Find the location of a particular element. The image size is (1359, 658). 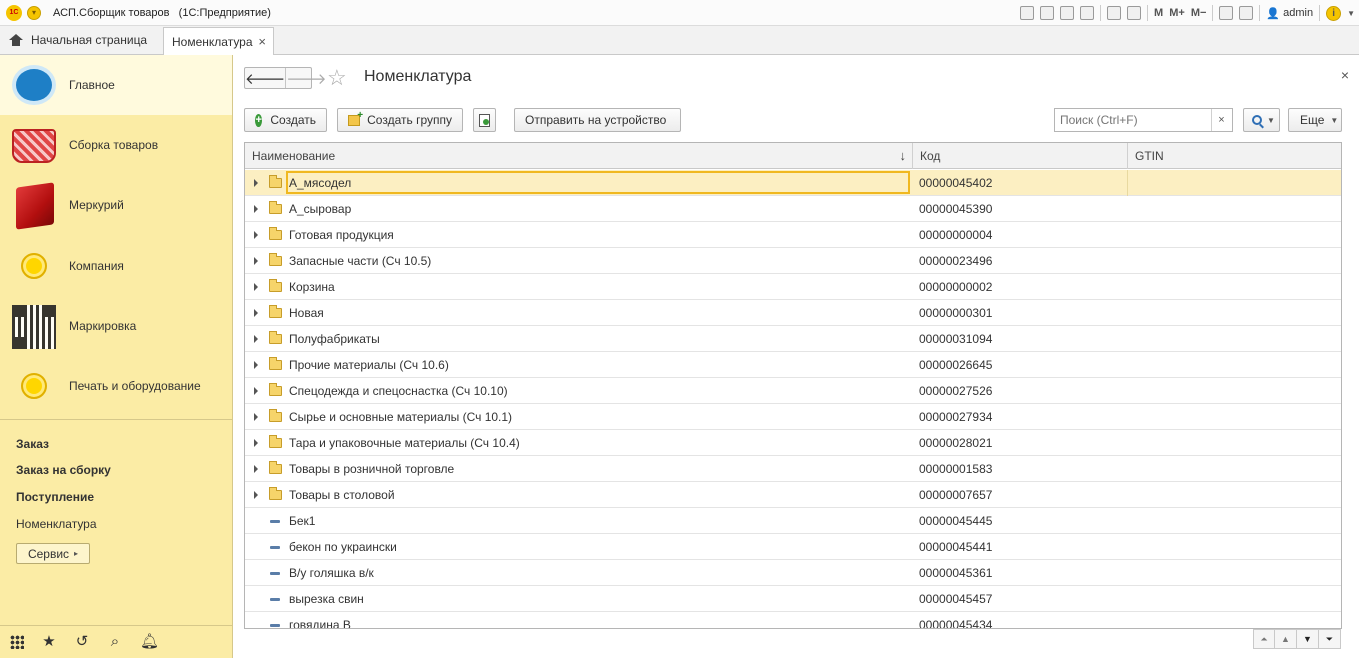

row-code: 00000000301 is located at coordinates (1019, 313).